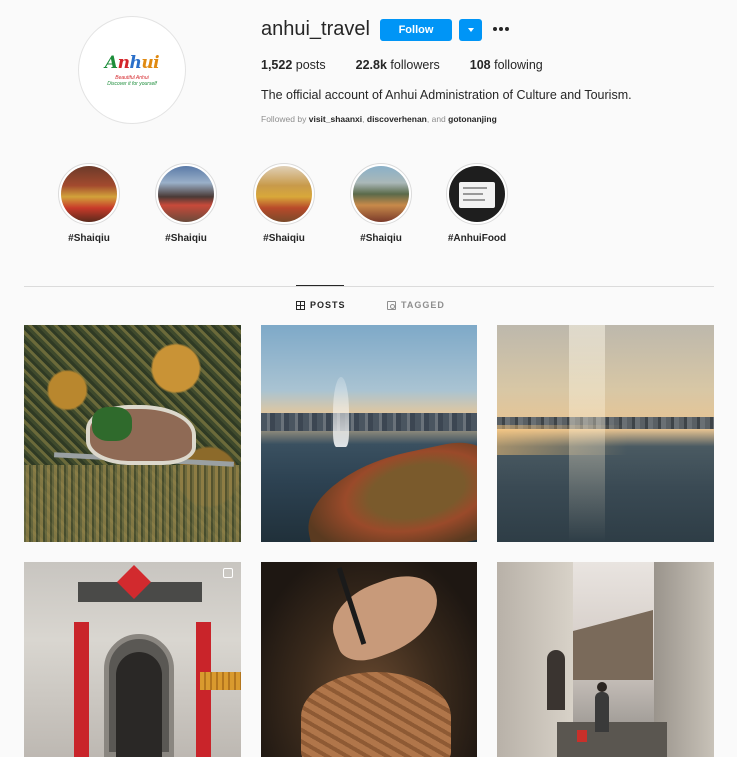  I want to click on followers-stat: 22.8k followers, so click(398, 65).